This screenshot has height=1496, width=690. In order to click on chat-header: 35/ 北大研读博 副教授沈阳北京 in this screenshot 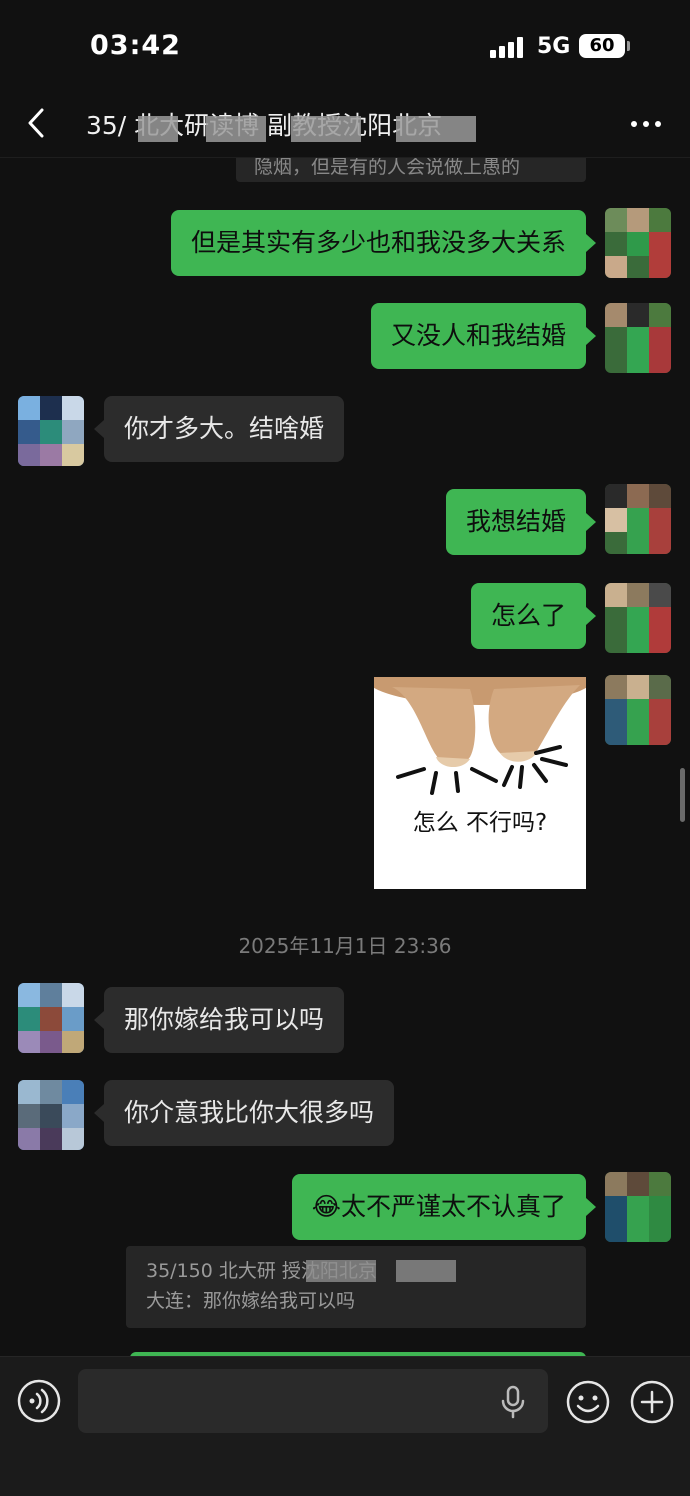, I will do `click(345, 124)`.